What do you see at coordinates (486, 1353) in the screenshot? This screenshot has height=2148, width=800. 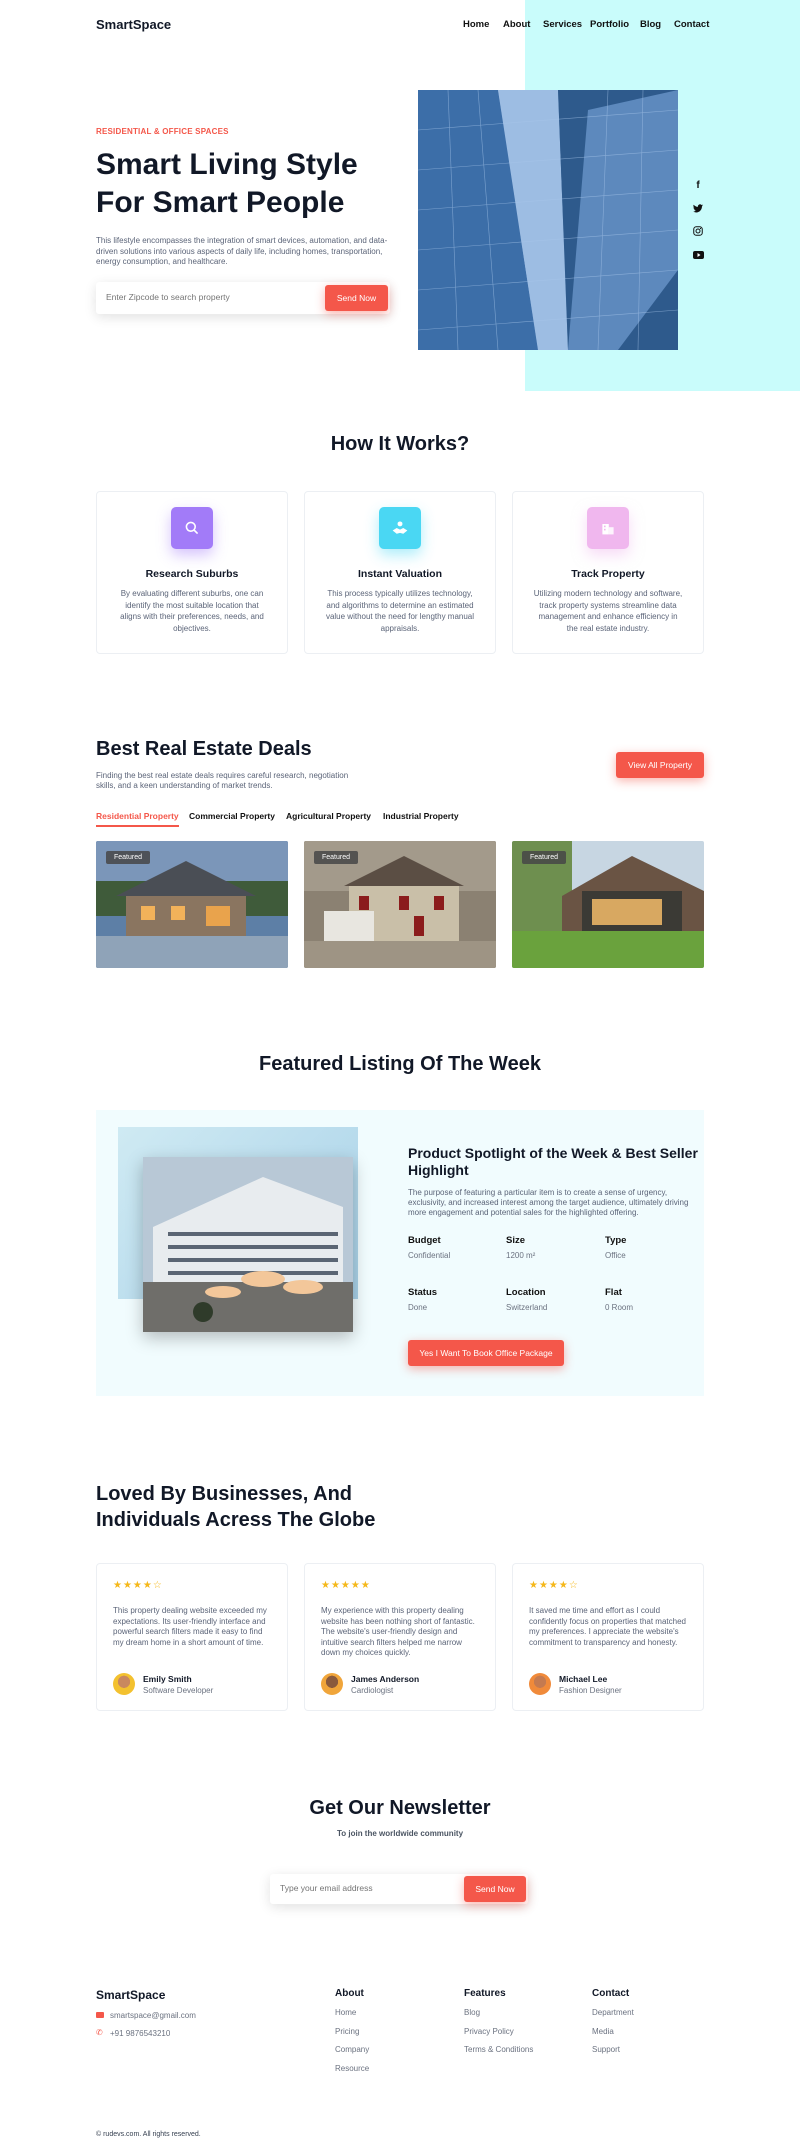 I see `book-office-package-button: Yes I Want To Book Office Package` at bounding box center [486, 1353].